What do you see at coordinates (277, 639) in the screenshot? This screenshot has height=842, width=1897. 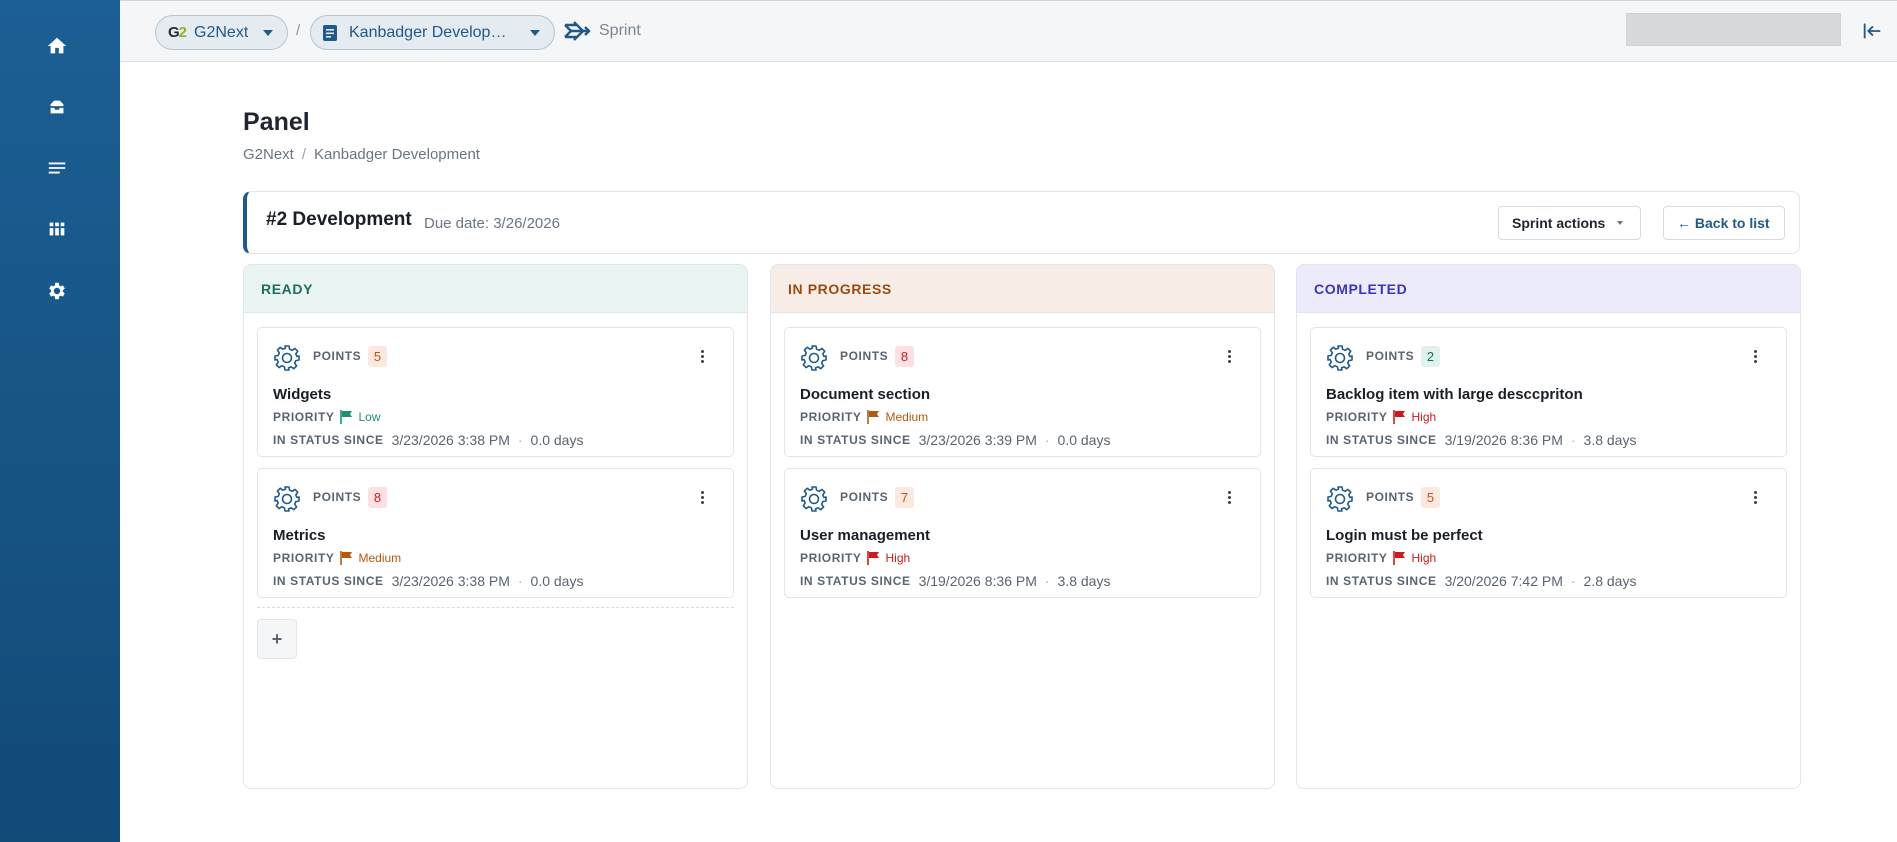 I see `add-card-button: +` at bounding box center [277, 639].